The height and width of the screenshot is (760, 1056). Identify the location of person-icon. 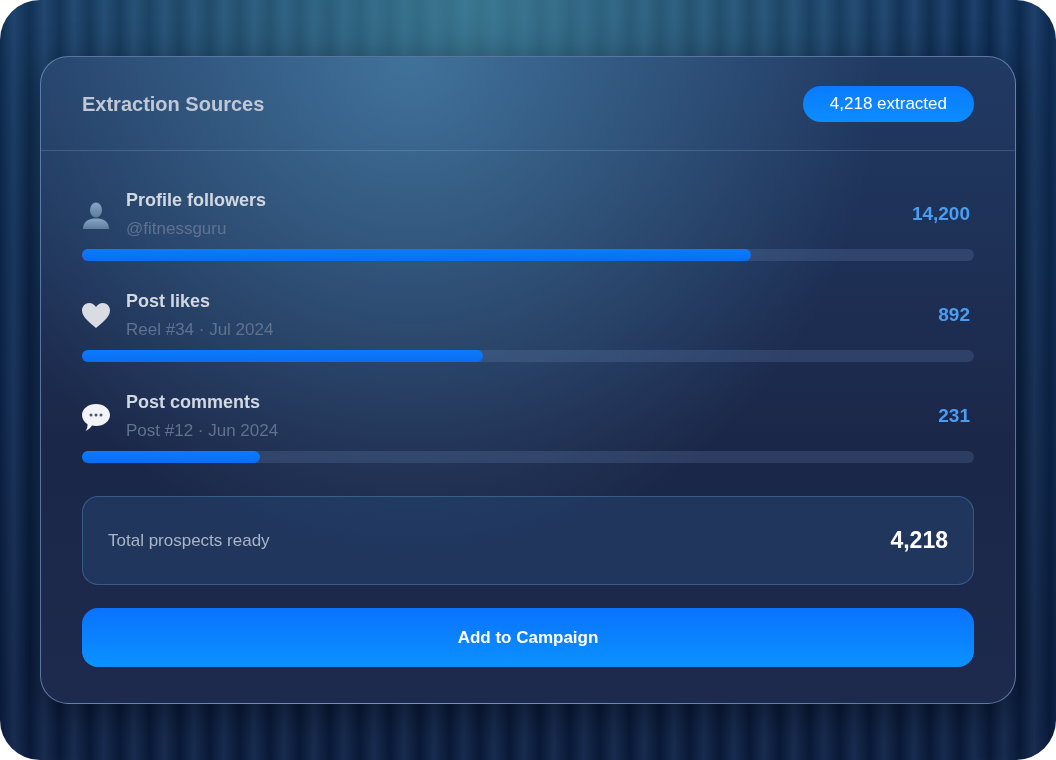
(96, 214).